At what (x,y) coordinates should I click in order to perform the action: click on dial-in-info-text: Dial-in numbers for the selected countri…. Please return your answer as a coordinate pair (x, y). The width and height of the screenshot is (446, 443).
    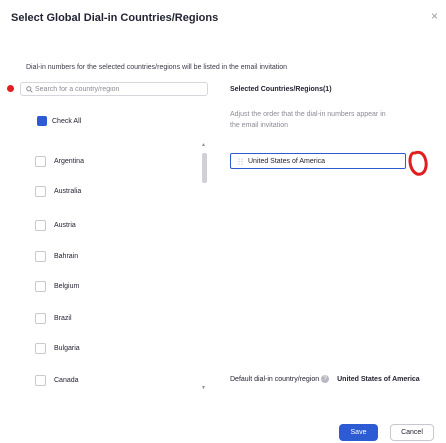
    Looking at the image, I should click on (157, 67).